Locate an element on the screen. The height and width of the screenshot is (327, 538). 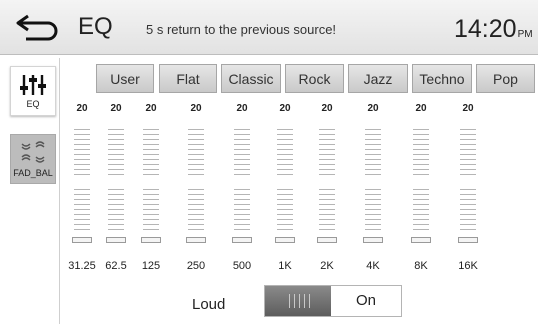
sidebar-item-label: FAD_BAL is located at coordinates (33, 173).